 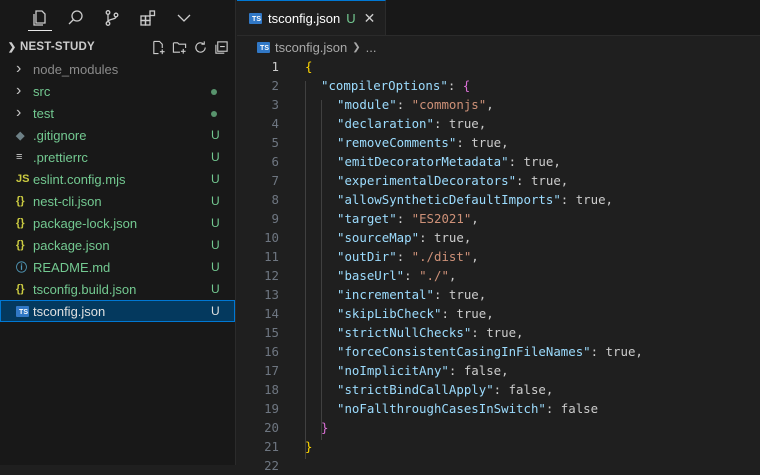 I want to click on code-line: 2 "compilerOptions": {, so click(x=498, y=85).